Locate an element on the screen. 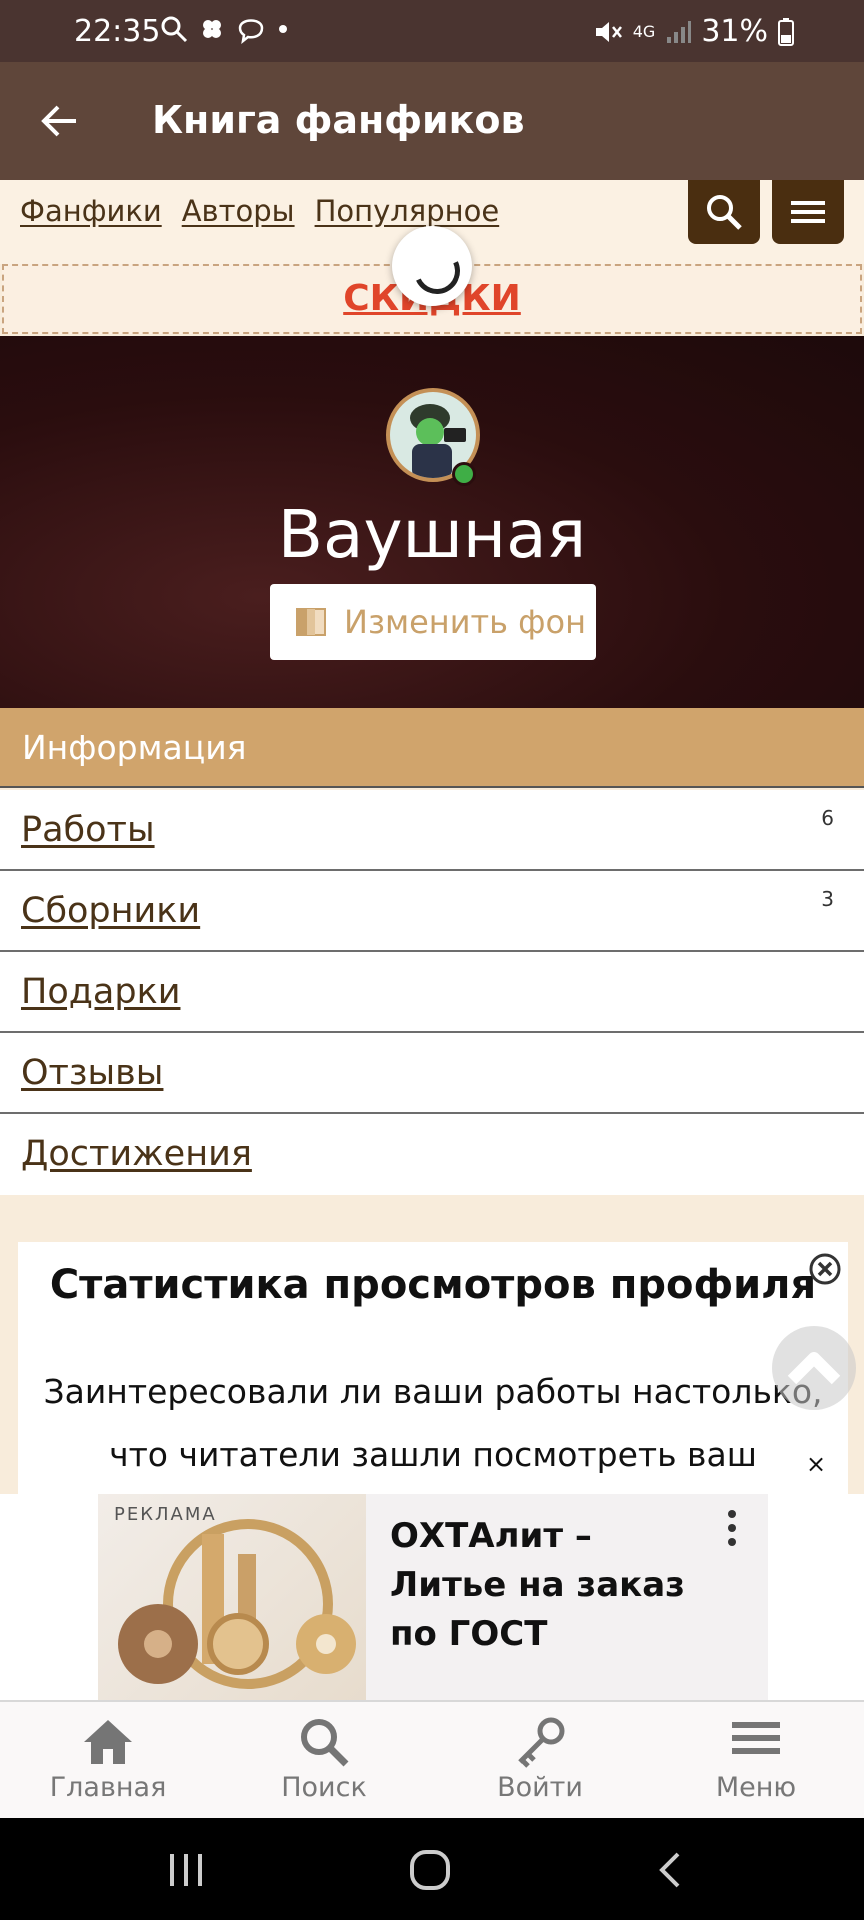 Image resolution: width=864 pixels, height=1920 pixels. bottom-nav-login: Войти is located at coordinates (540, 1760).